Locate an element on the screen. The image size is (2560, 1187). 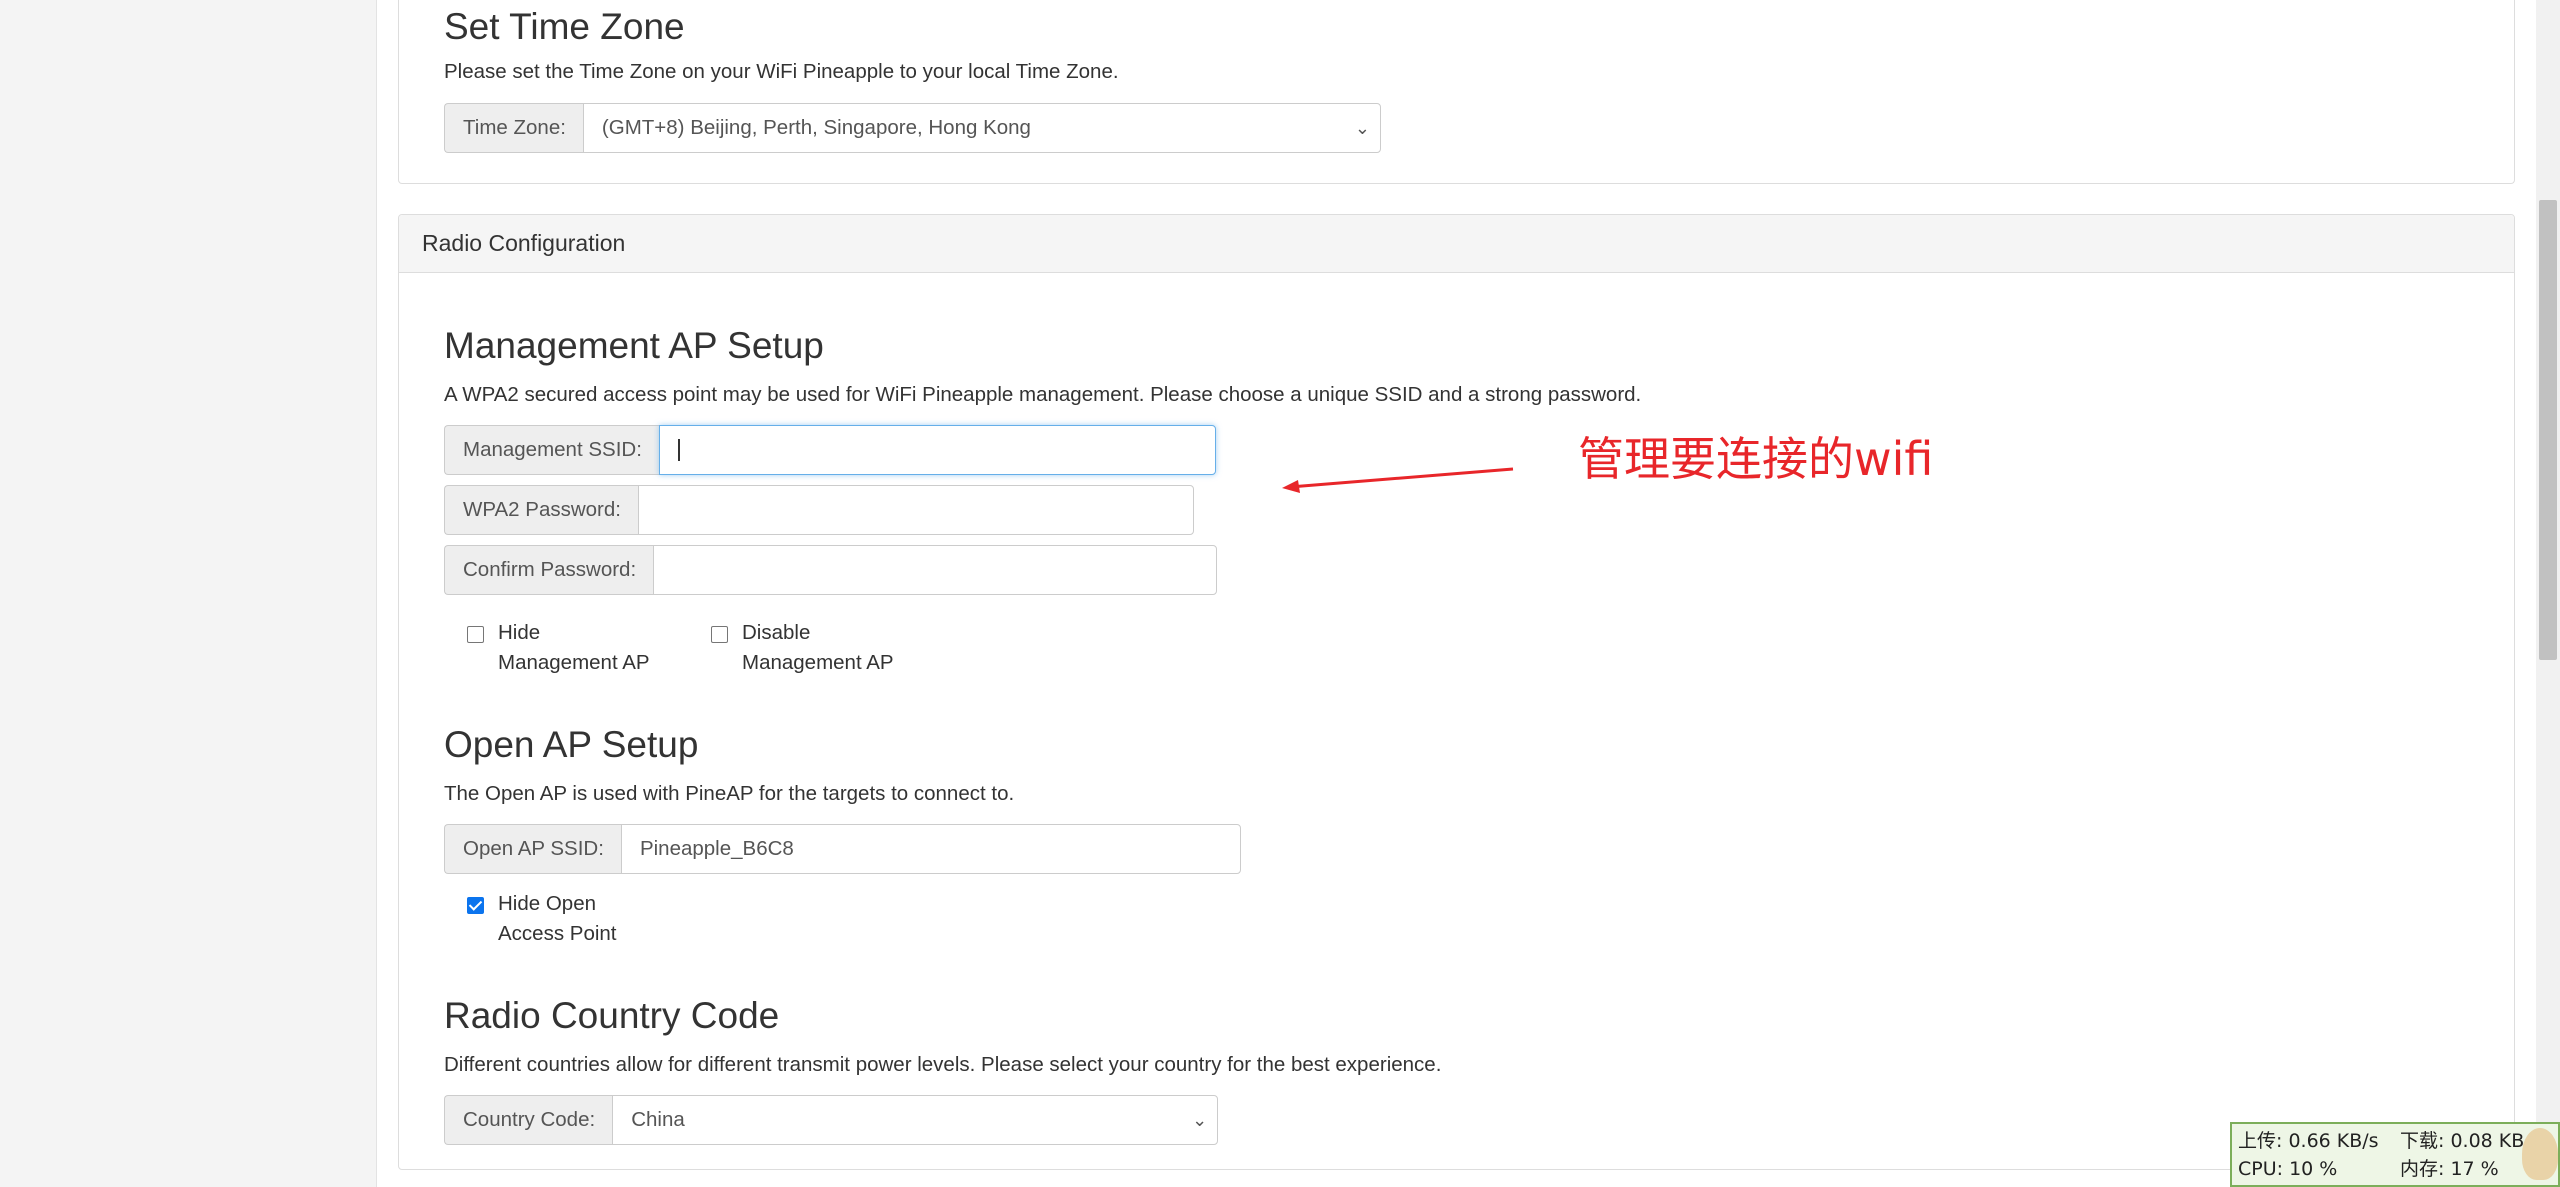
disable-management-ap-checkbox: Disable Management AP is located at coordinates (802, 649).